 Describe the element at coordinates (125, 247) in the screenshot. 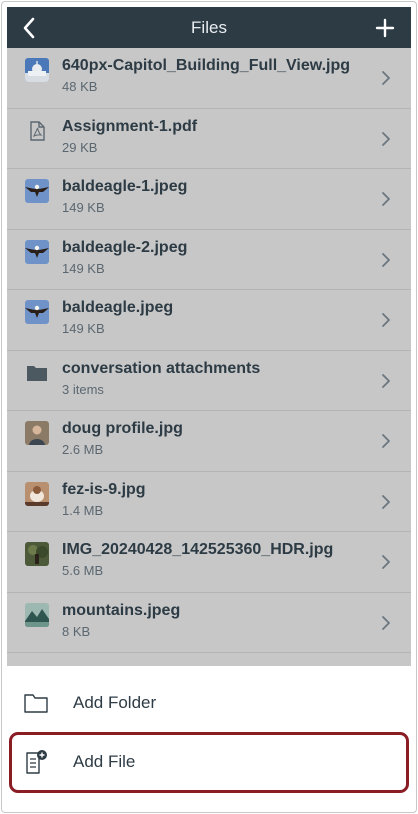

I see `file-name: baldeagle-2.jpeg` at that location.